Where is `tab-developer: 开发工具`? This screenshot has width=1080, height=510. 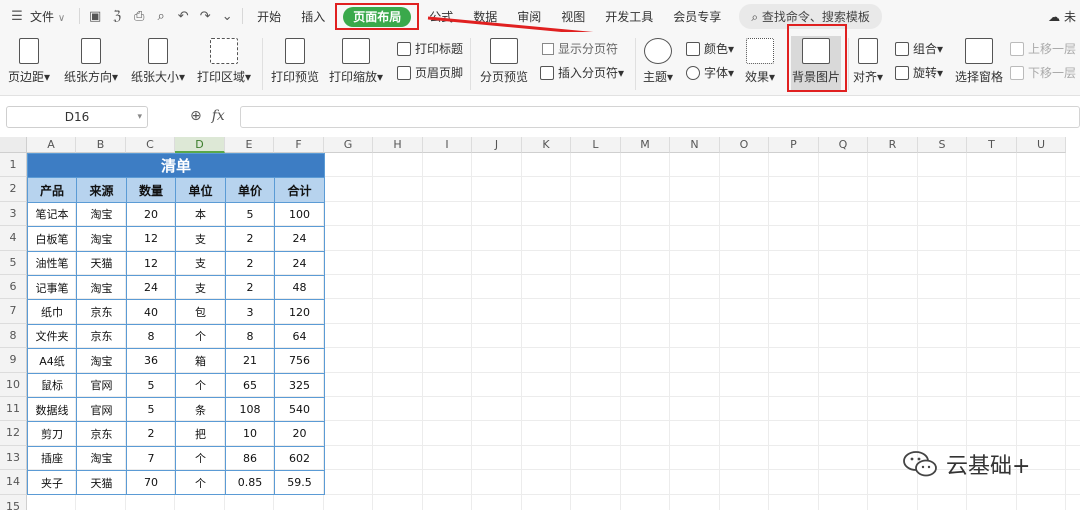 tab-developer: 开发工具 is located at coordinates (629, 16).